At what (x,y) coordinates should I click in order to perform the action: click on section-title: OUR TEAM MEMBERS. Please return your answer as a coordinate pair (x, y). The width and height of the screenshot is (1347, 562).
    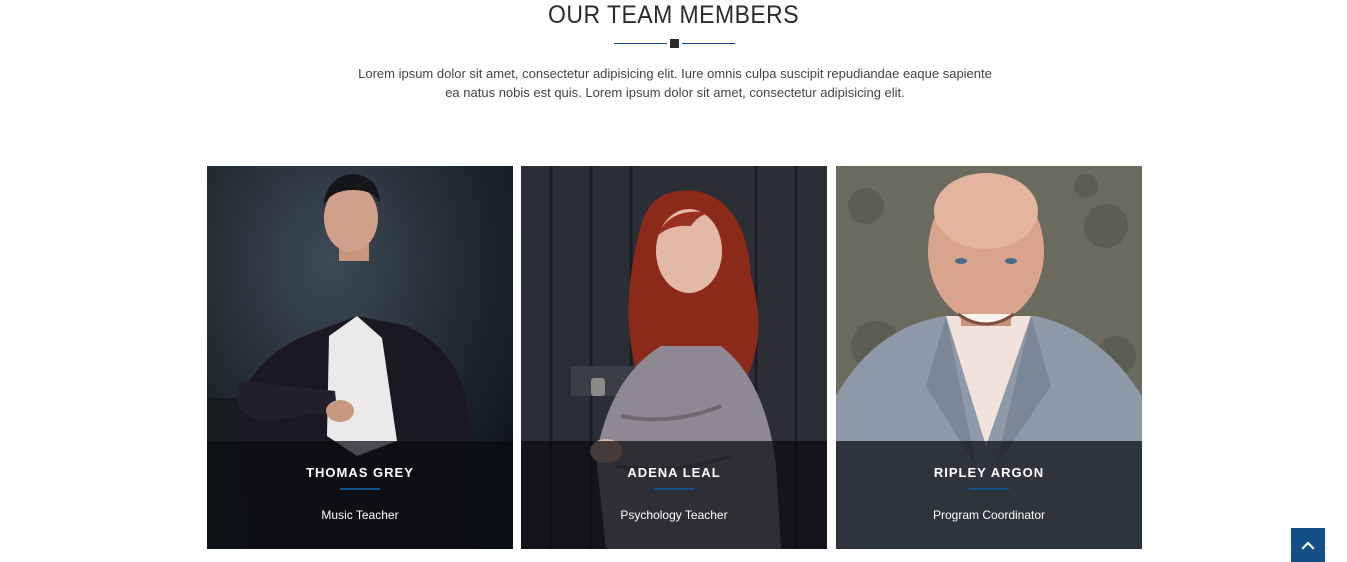
    Looking at the image, I should click on (674, 15).